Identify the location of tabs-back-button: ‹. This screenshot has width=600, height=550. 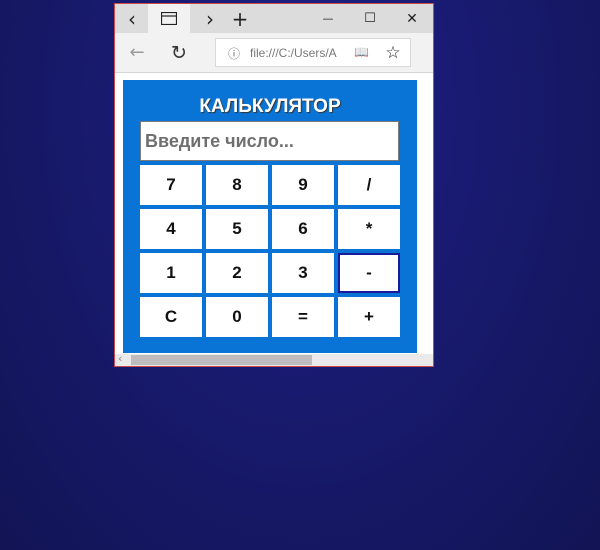
(132, 18).